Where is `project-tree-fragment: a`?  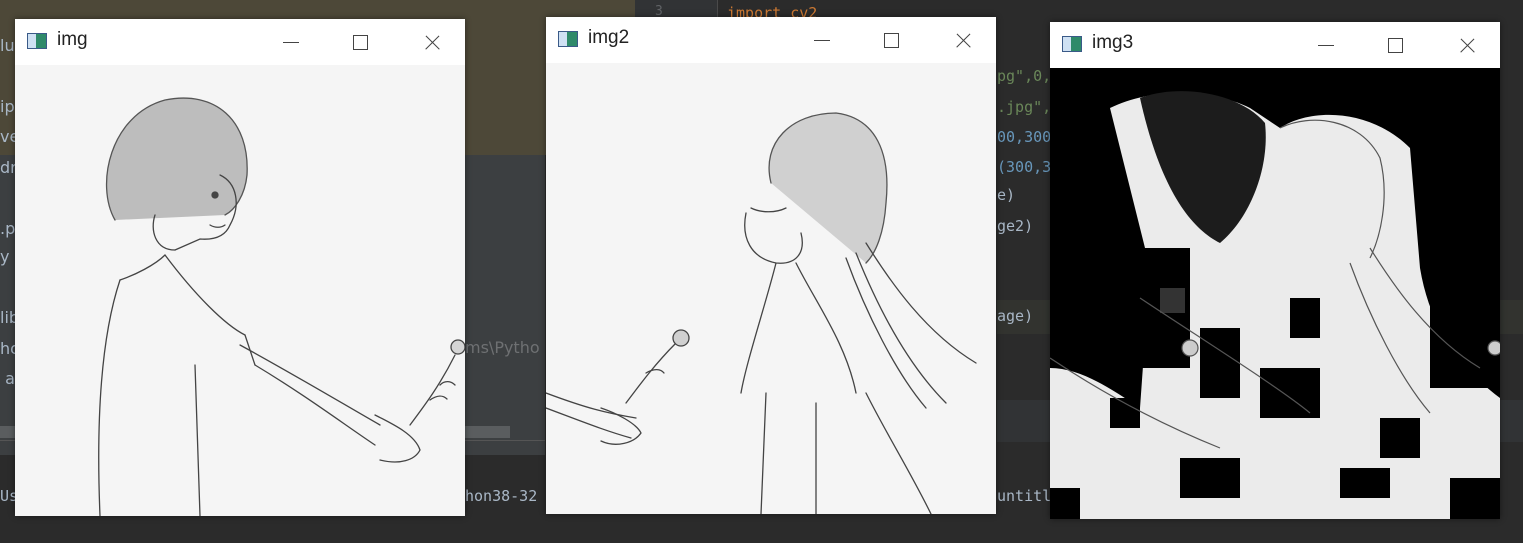
project-tree-fragment: a is located at coordinates (7, 378).